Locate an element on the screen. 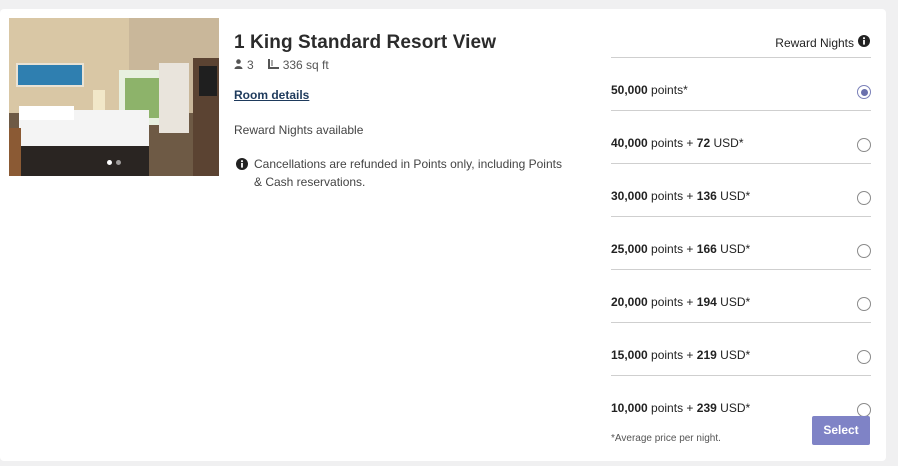  rate-option: 30,000 points + 136 USD* is located at coordinates (741, 189).